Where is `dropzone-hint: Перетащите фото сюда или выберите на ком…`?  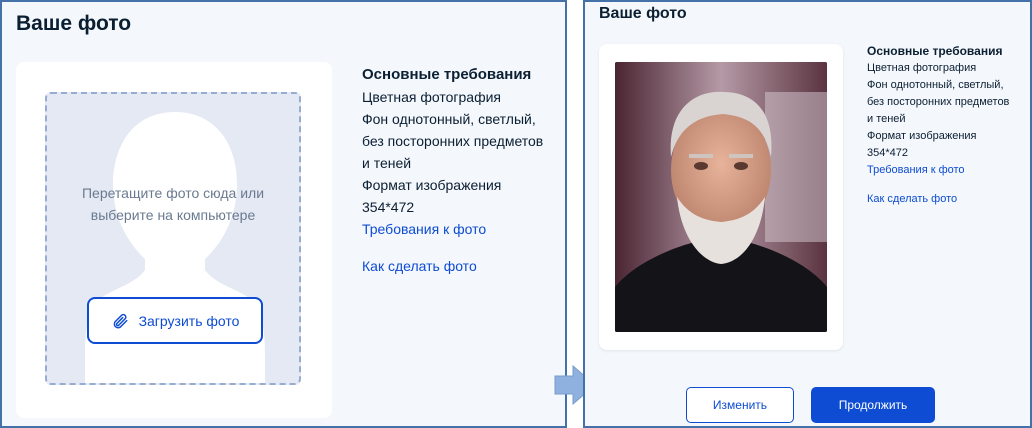 dropzone-hint: Перетащите фото сюда или выберите на ком… is located at coordinates (173, 204).